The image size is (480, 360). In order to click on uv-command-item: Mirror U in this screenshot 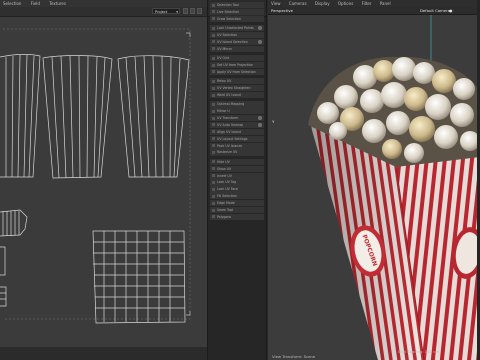, I will do `click(237, 111)`.